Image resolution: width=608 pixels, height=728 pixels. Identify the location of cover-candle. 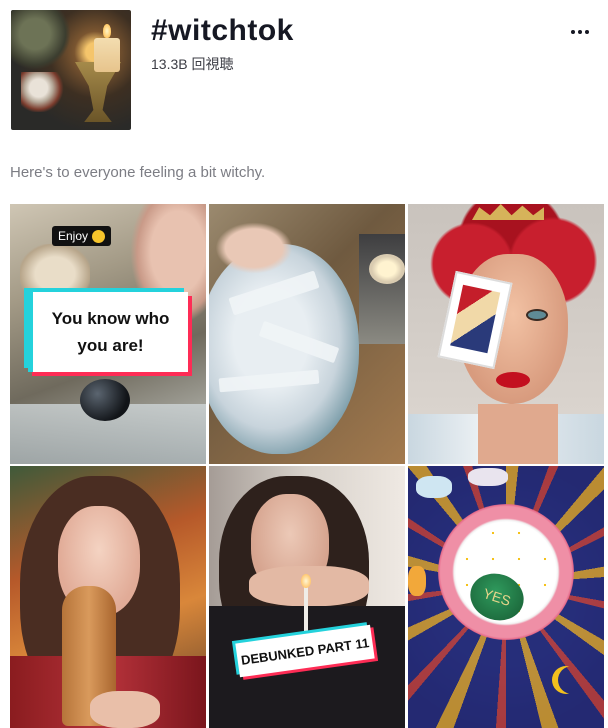
(107, 55).